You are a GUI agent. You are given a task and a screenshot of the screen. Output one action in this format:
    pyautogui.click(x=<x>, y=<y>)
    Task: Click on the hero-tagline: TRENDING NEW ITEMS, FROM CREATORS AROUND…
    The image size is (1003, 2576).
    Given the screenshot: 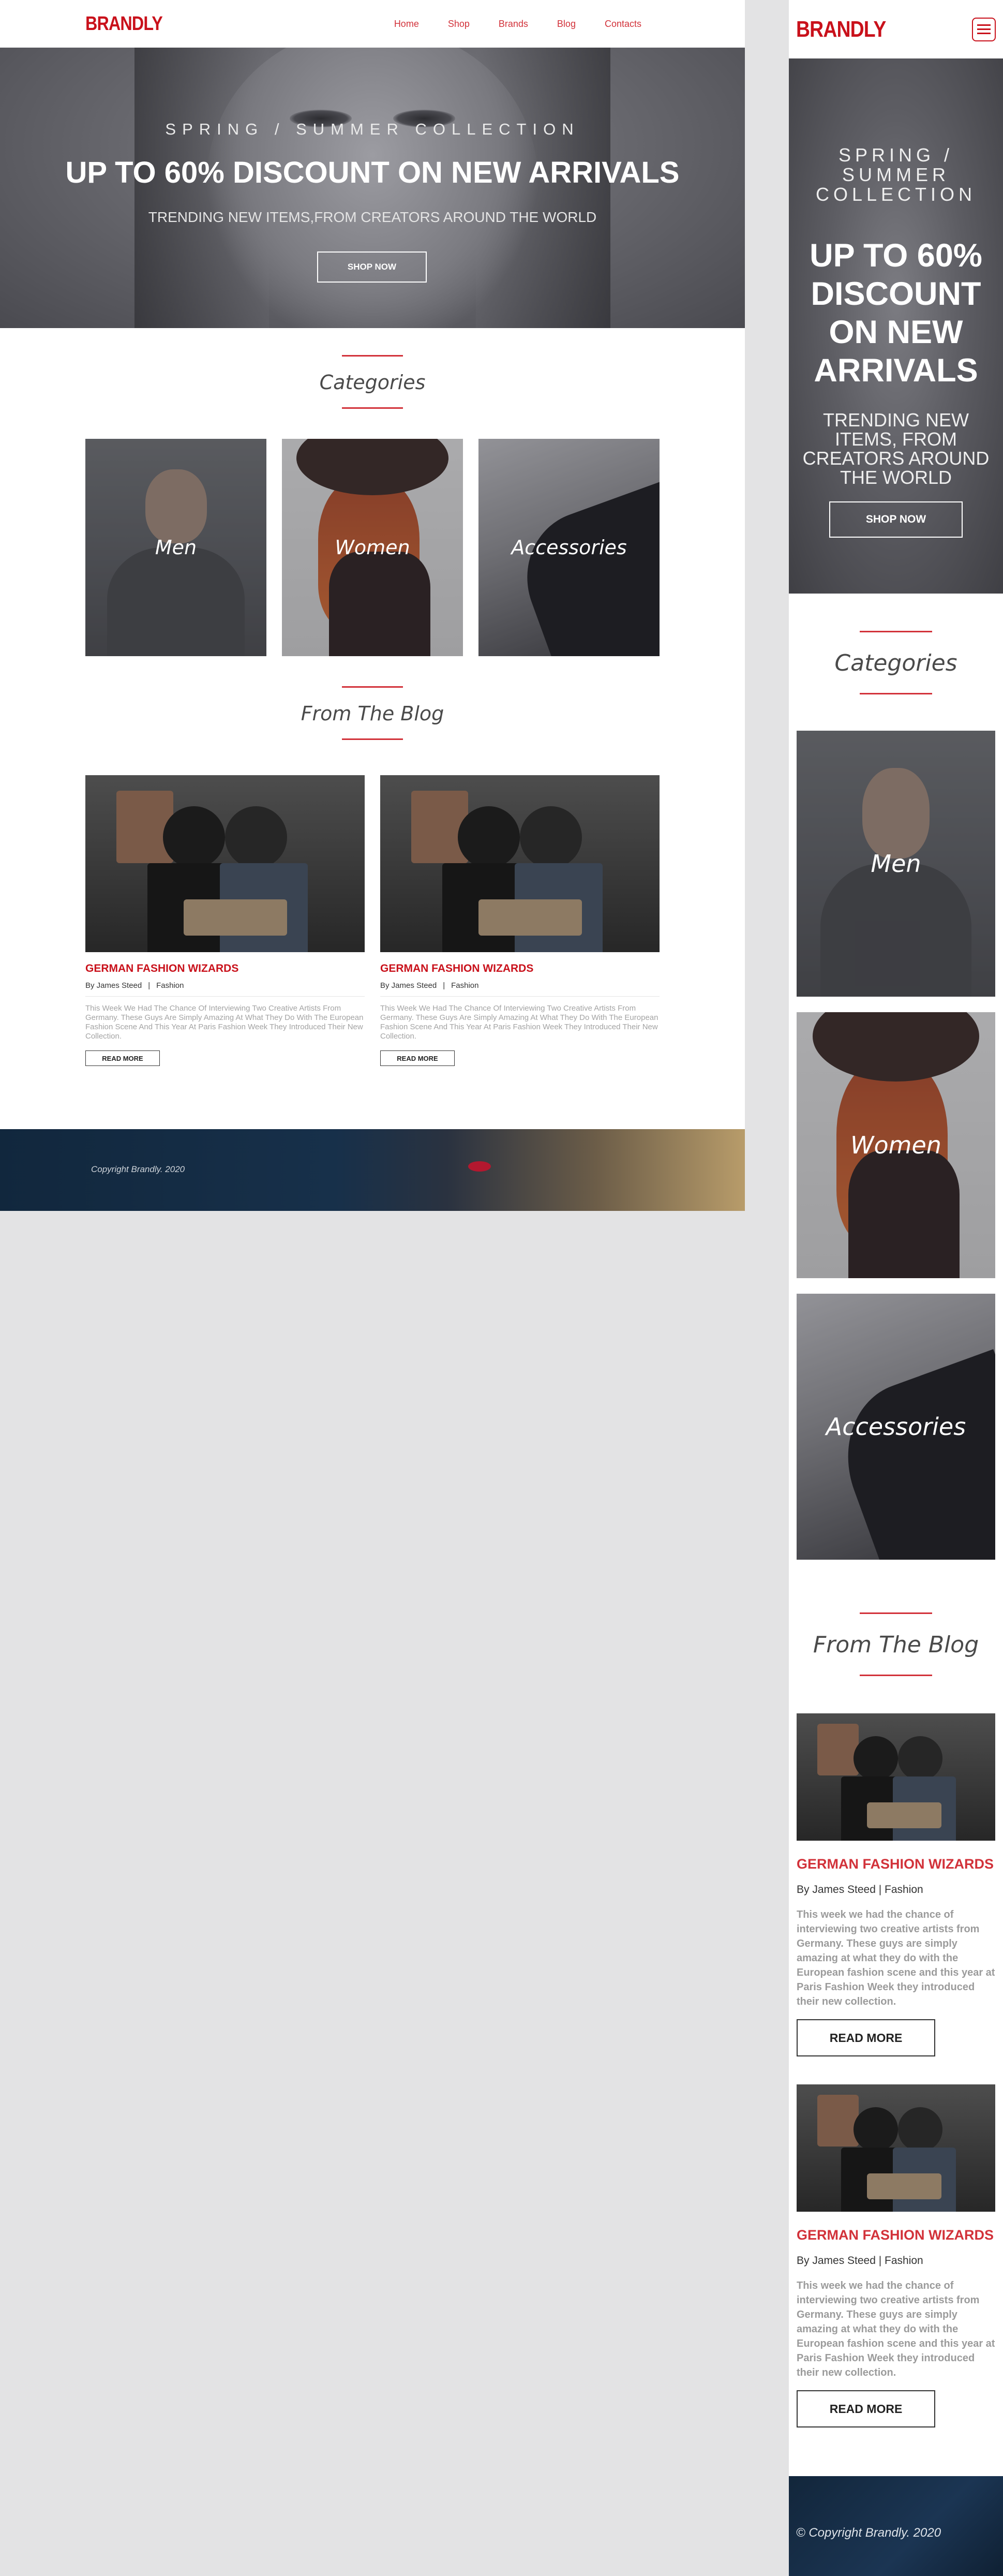 What is the action you would take?
    pyautogui.click(x=896, y=448)
    